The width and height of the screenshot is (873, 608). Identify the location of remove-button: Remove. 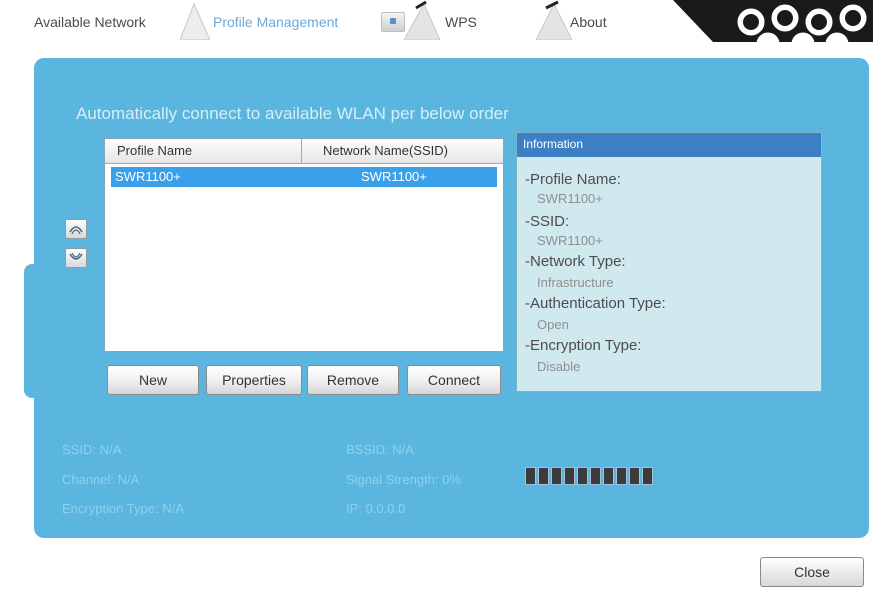
(353, 380).